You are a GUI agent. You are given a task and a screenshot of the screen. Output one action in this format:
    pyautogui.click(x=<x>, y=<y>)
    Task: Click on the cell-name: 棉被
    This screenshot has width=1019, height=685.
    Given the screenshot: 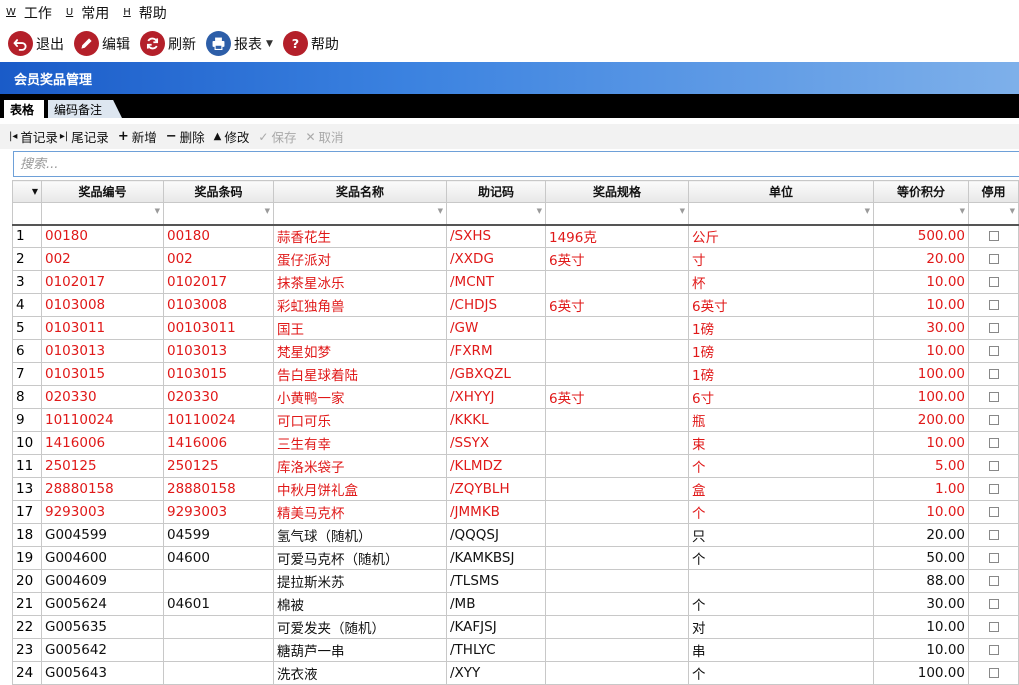 What is the action you would take?
    pyautogui.click(x=360, y=604)
    